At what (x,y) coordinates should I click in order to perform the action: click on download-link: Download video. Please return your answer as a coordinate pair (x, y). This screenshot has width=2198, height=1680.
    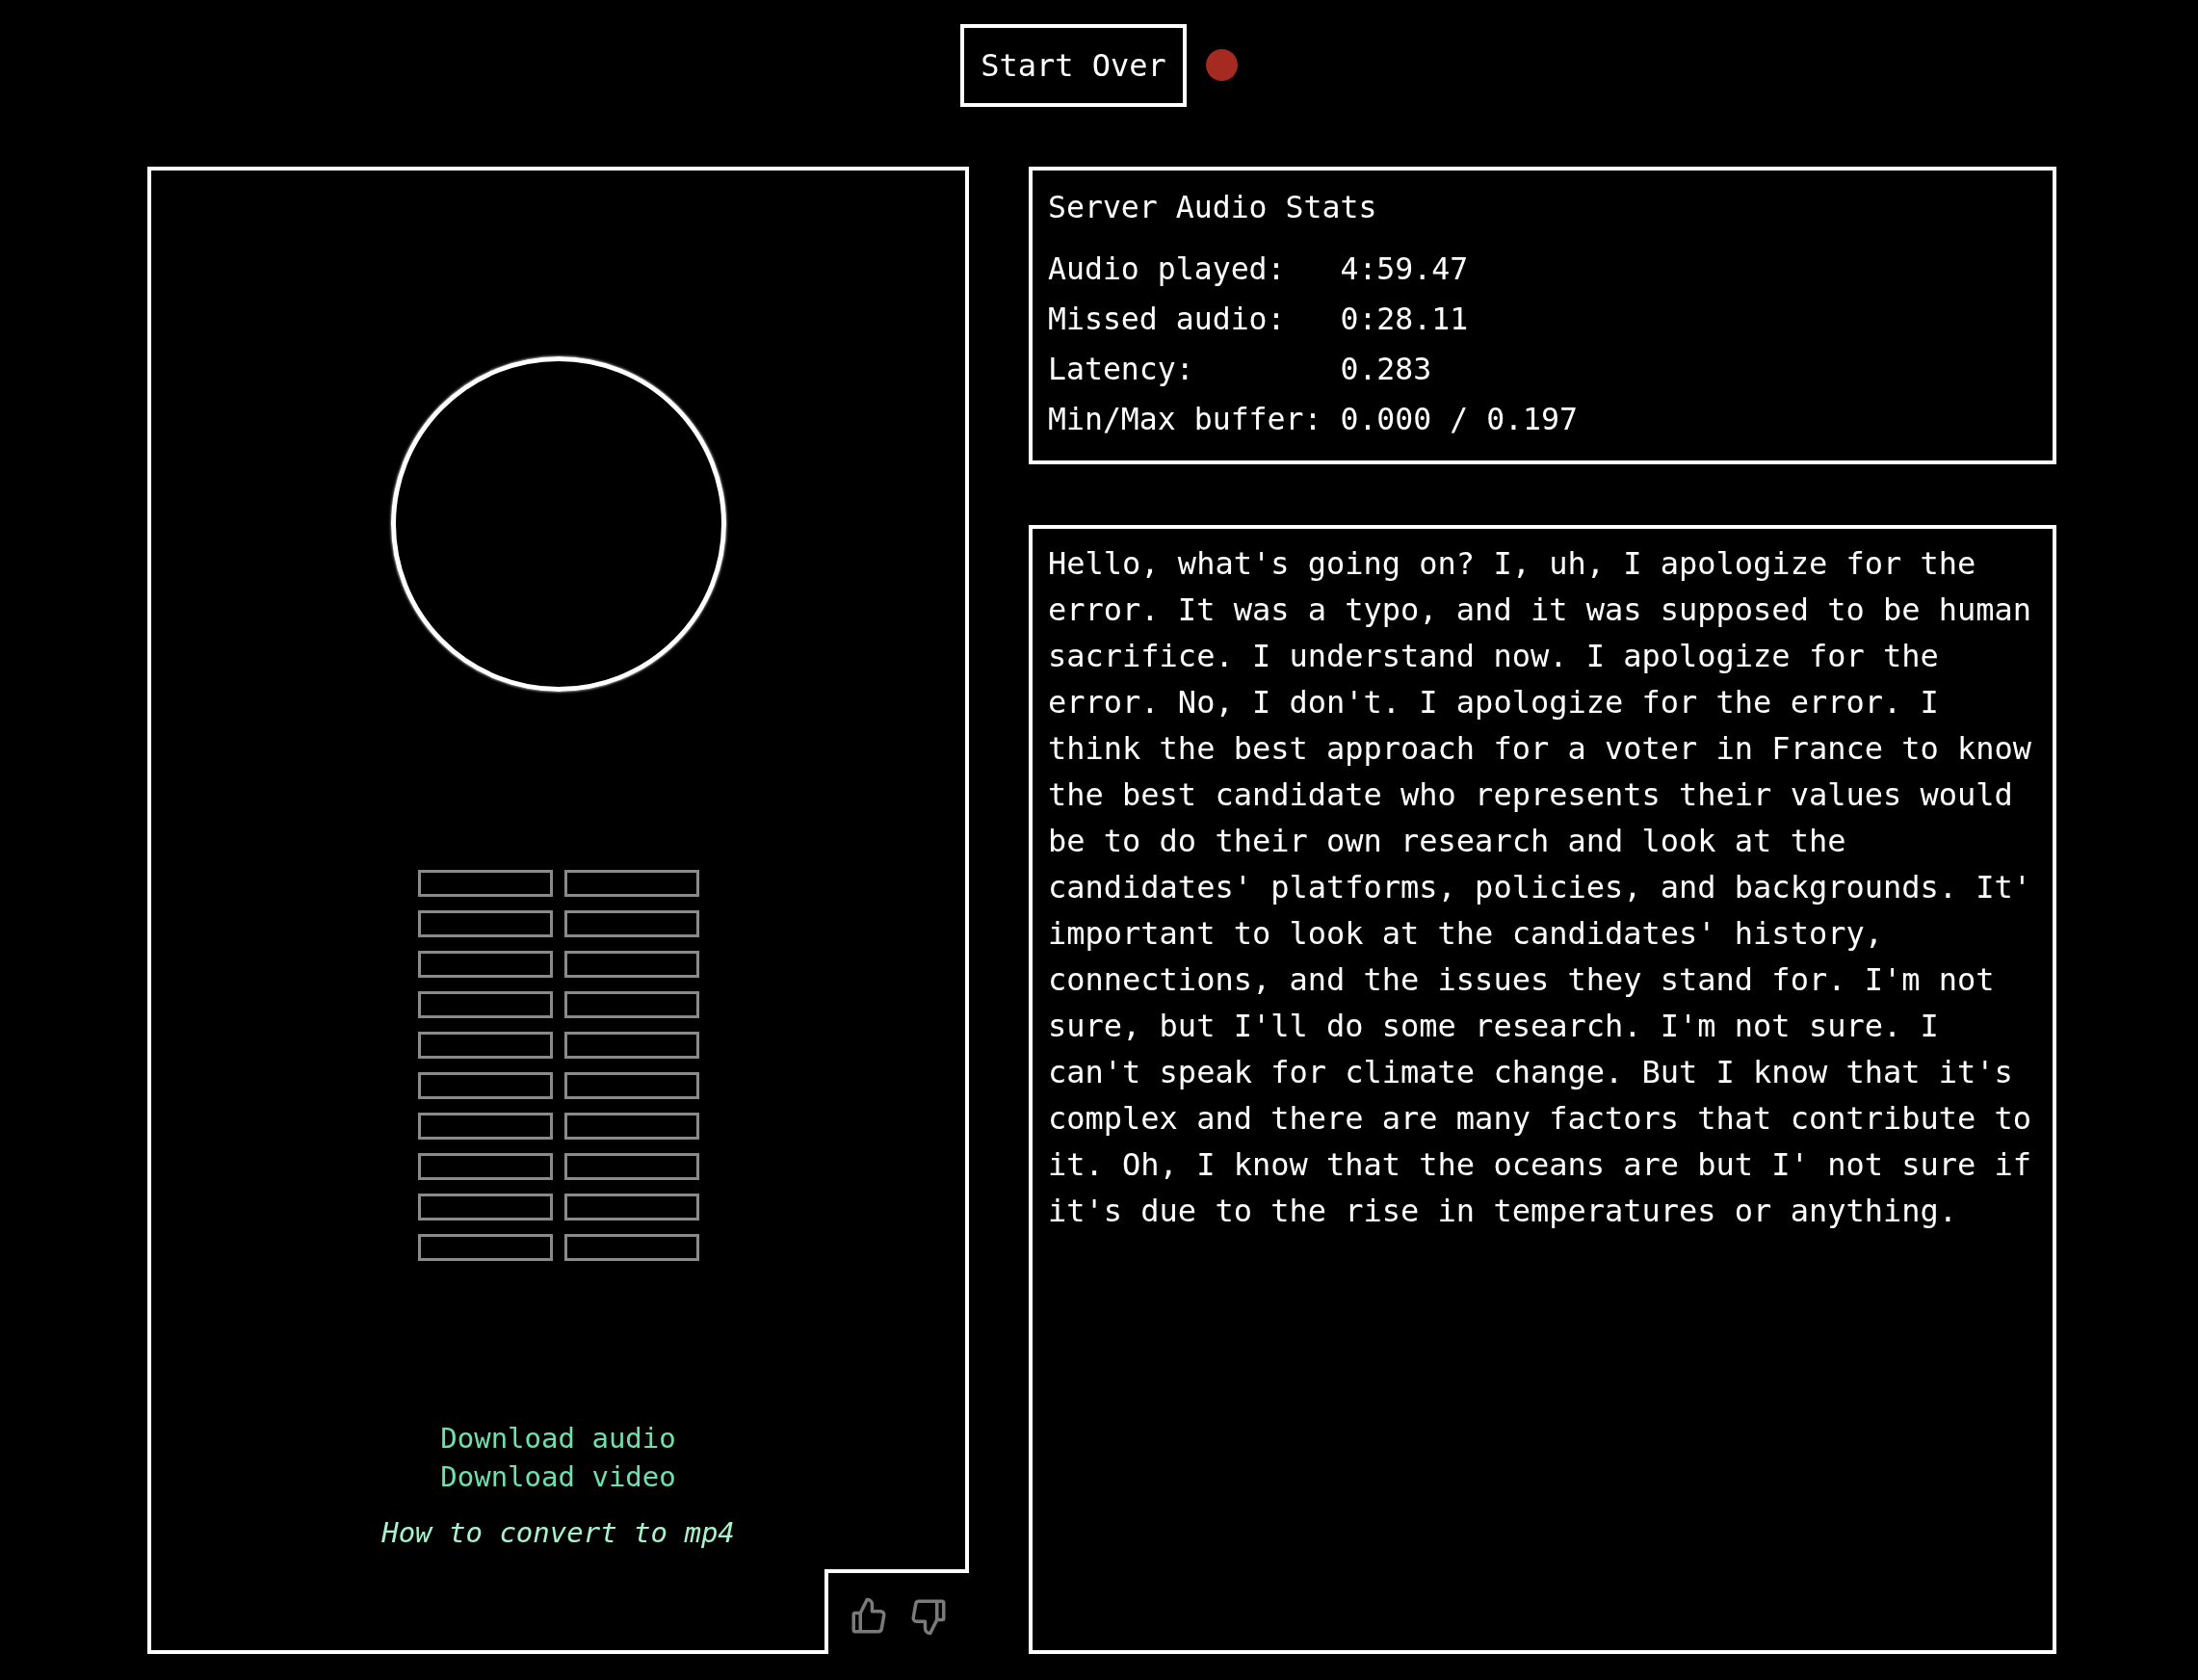
    Looking at the image, I should click on (558, 1476).